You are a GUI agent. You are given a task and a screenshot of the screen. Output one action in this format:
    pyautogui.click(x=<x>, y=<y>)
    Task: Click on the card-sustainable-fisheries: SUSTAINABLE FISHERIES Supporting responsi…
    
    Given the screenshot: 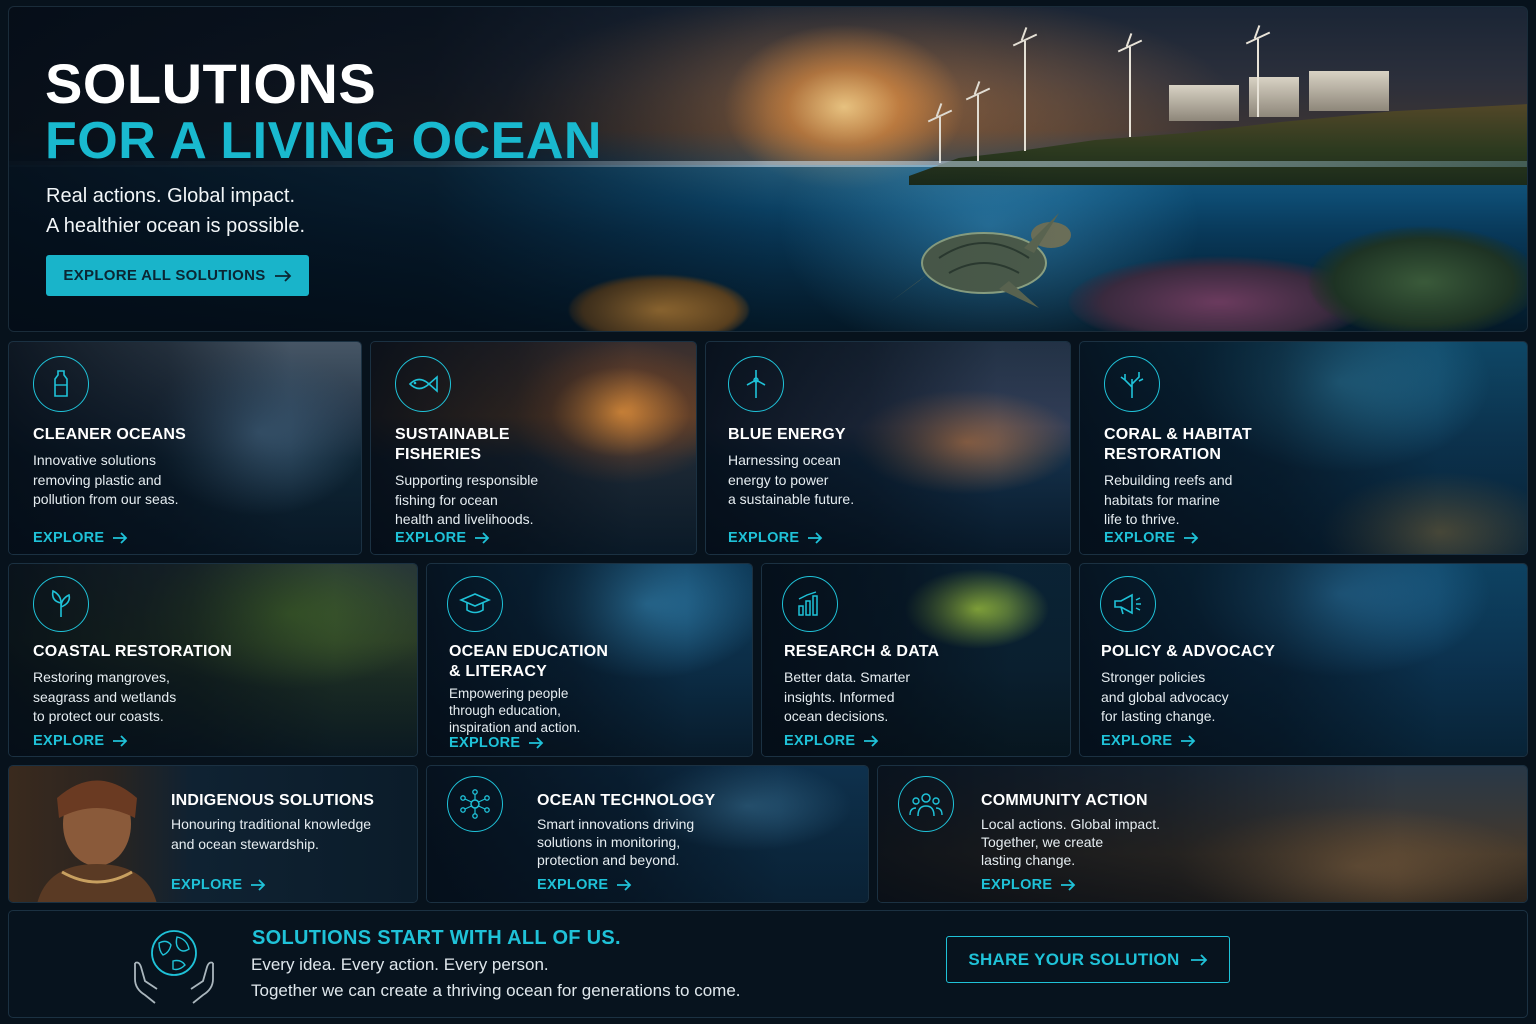 What is the action you would take?
    pyautogui.click(x=533, y=448)
    